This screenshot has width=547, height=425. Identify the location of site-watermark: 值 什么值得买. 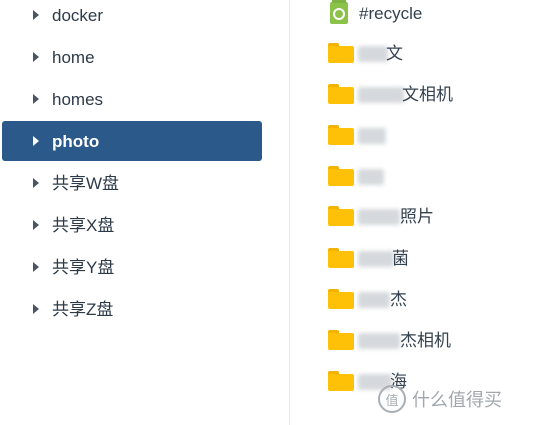
(458, 399).